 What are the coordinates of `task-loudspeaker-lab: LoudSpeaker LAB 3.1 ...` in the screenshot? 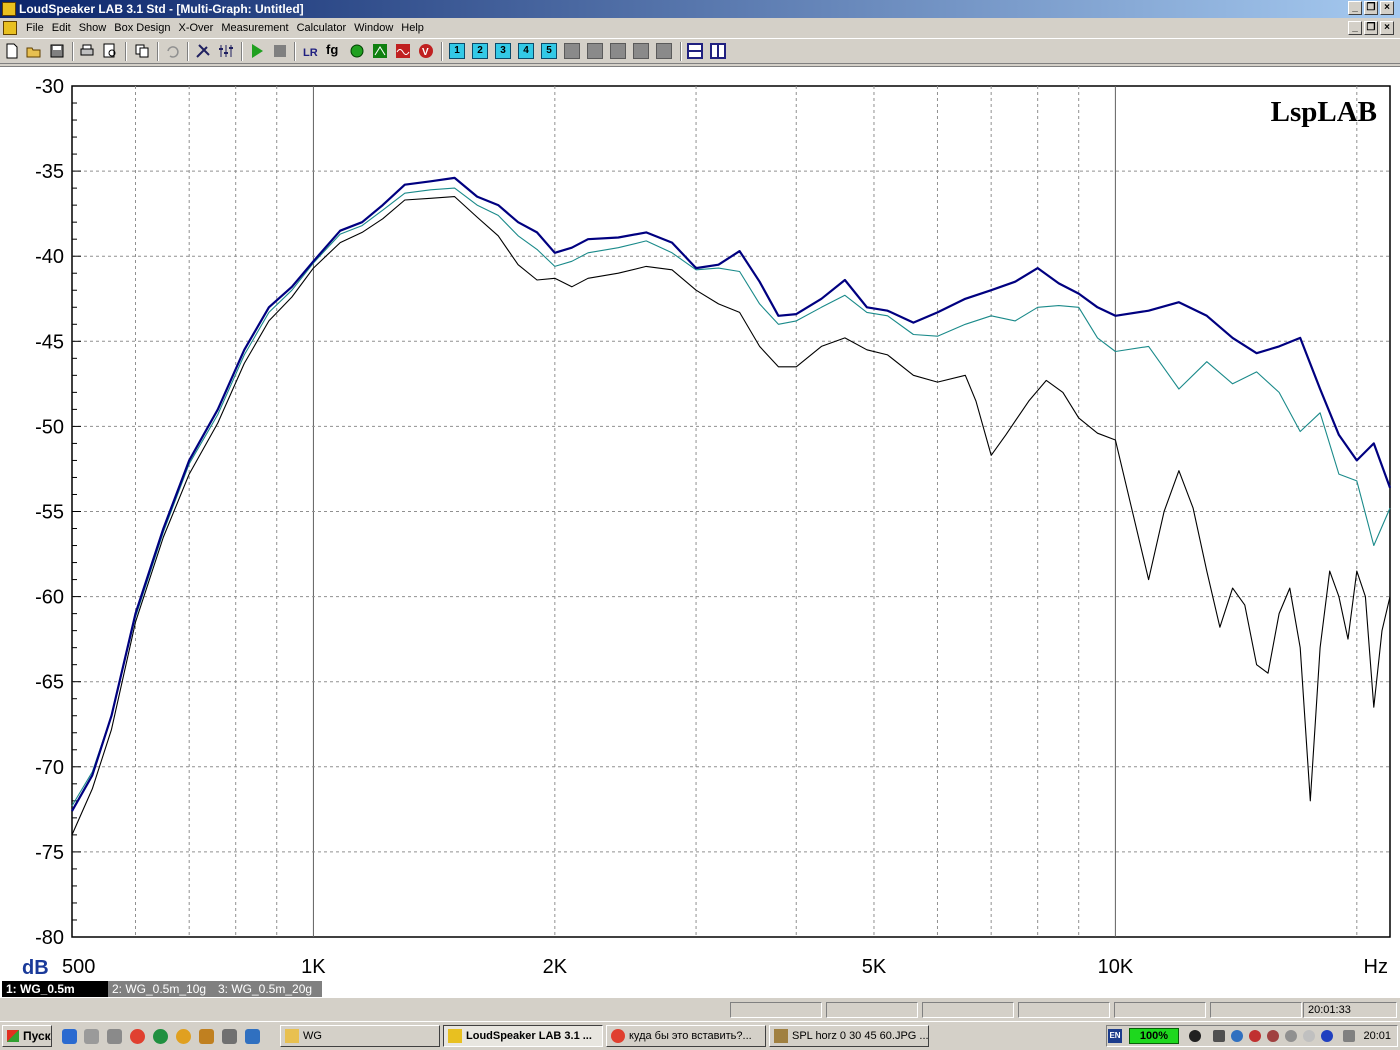 It's located at (523, 1036).